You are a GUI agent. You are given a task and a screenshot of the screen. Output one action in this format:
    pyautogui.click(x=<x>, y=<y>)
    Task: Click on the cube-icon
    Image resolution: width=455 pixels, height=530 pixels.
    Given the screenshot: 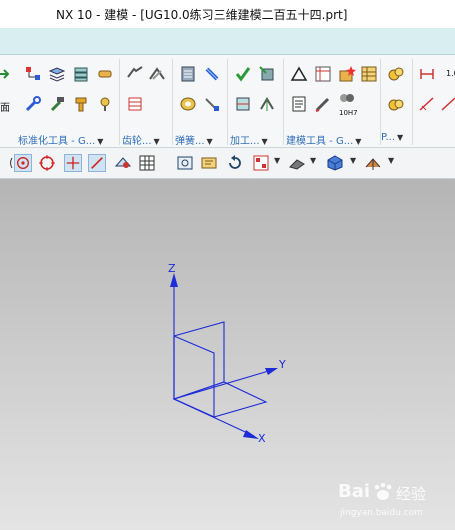 What is the action you would take?
    pyautogui.click(x=335, y=163)
    